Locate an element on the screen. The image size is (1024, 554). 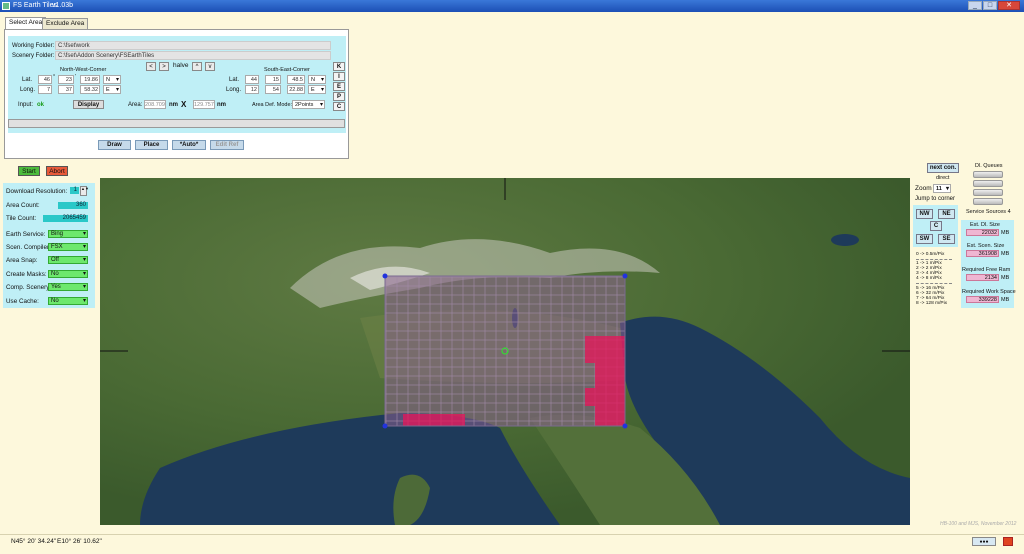
jump-center-button: C is located at coordinates (936, 226).